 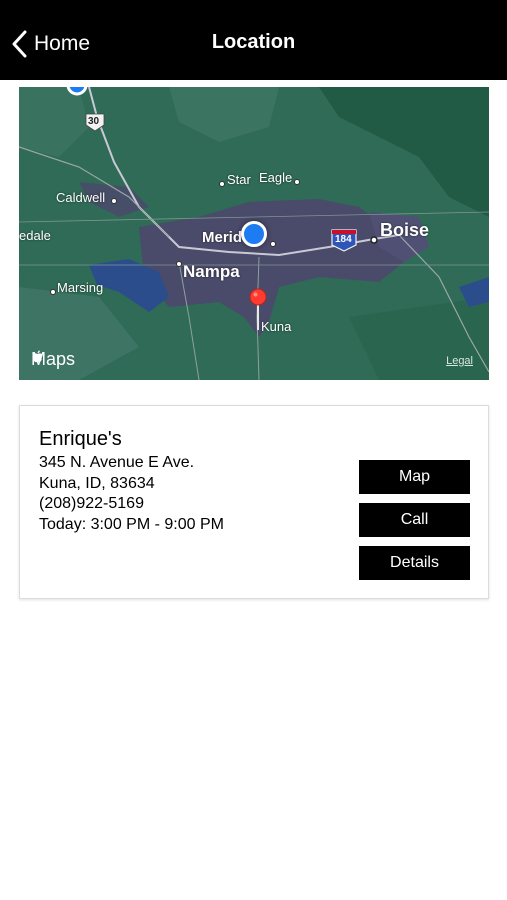 What do you see at coordinates (239, 179) in the screenshot?
I see `map-label-star: Star` at bounding box center [239, 179].